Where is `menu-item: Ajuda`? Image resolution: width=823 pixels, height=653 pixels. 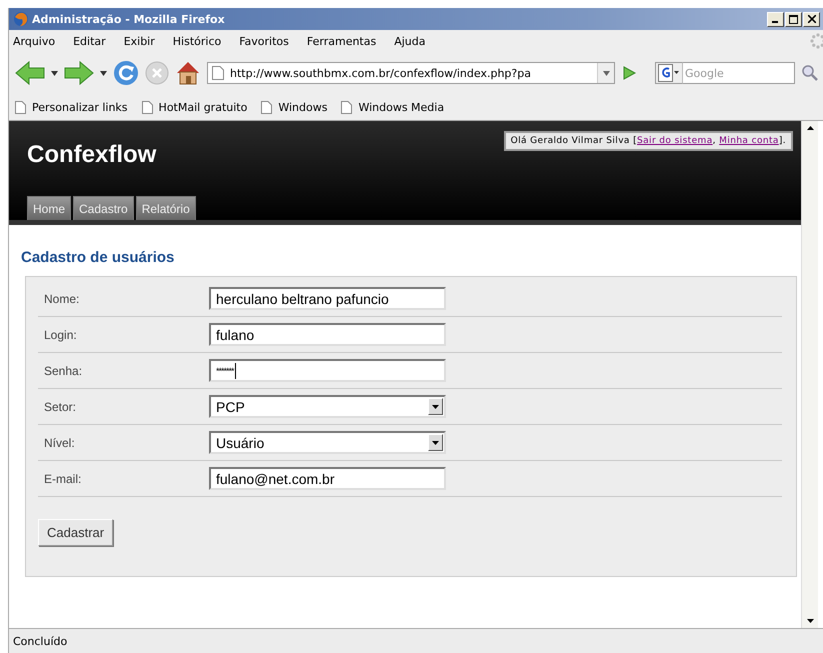 menu-item: Ajuda is located at coordinates (410, 41).